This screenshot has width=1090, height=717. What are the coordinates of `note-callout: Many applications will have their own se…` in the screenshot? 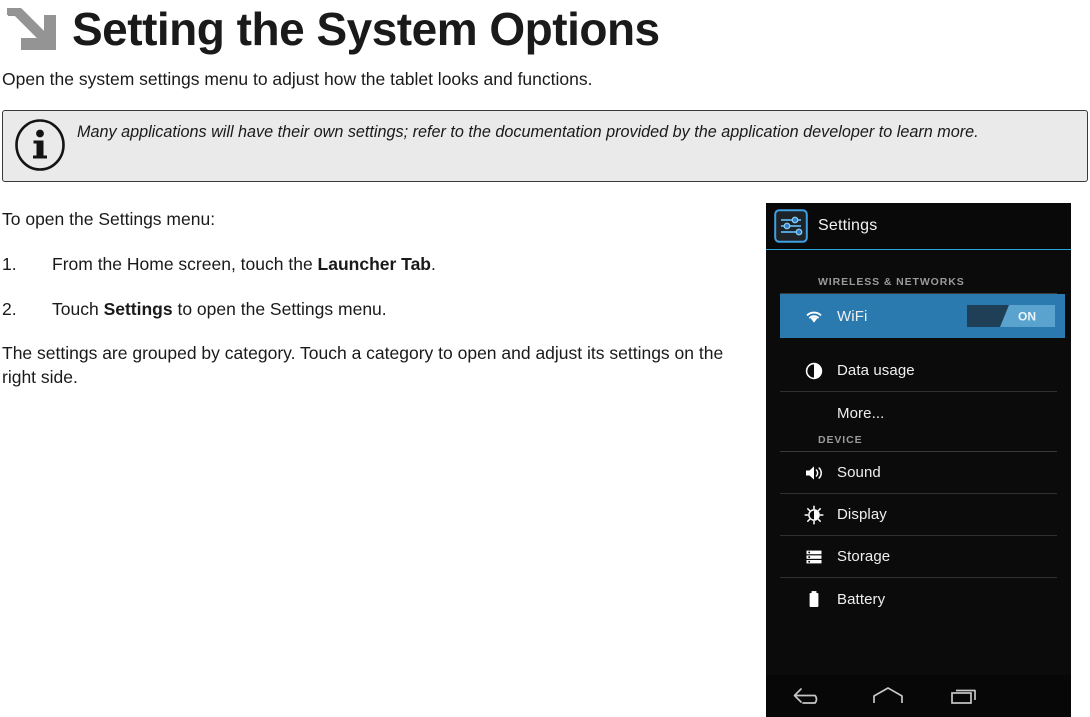 It's located at (545, 146).